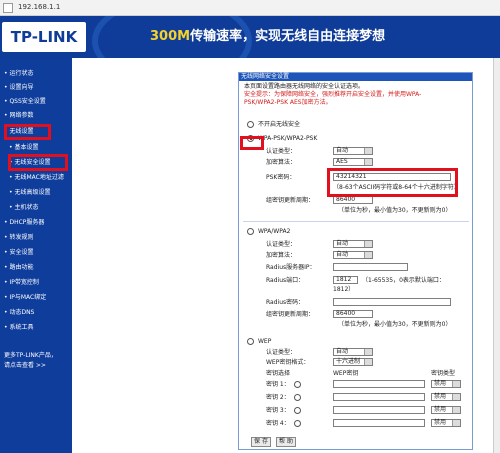  Describe the element at coordinates (290, 200) in the screenshot. I see `psk-period-label: 组密钥更新周期：` at that location.